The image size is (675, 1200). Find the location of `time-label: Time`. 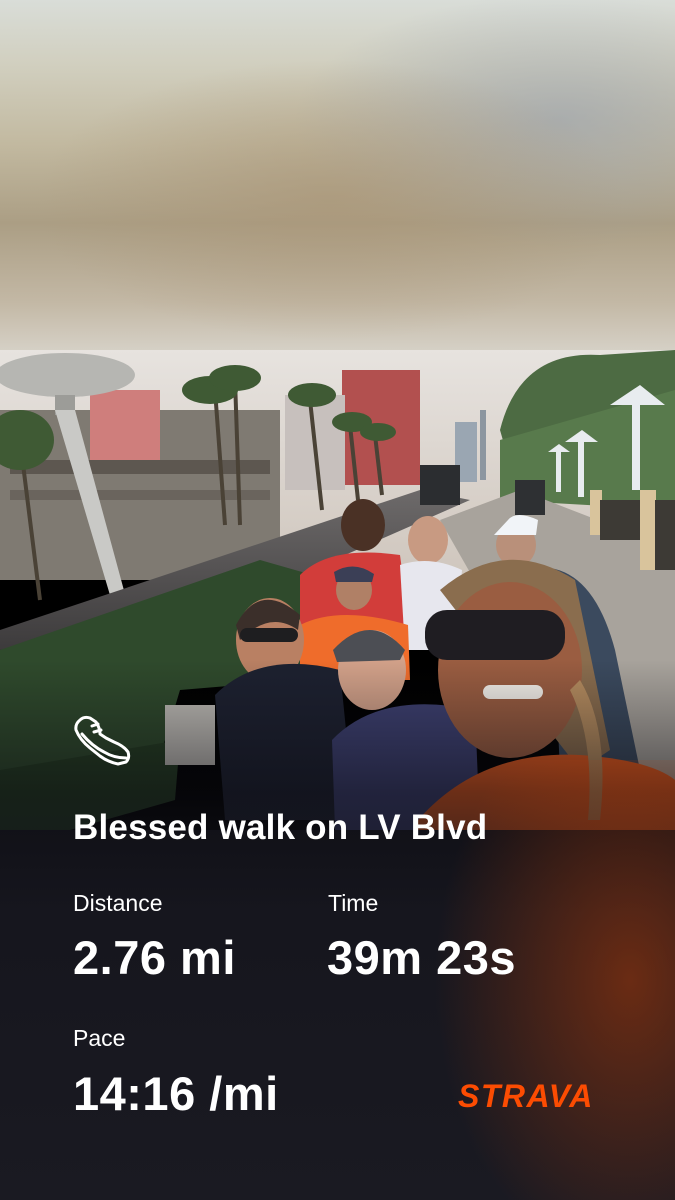

time-label: Time is located at coordinates (353, 903).